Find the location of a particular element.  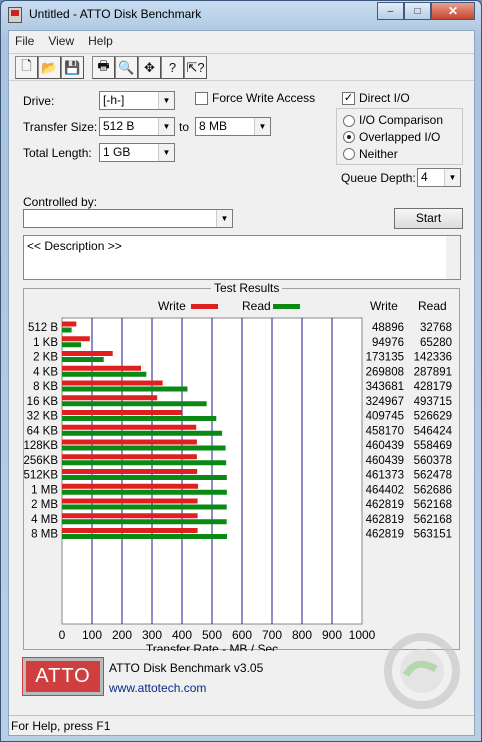

x-tick-label: 800 is located at coordinates (302, 635).